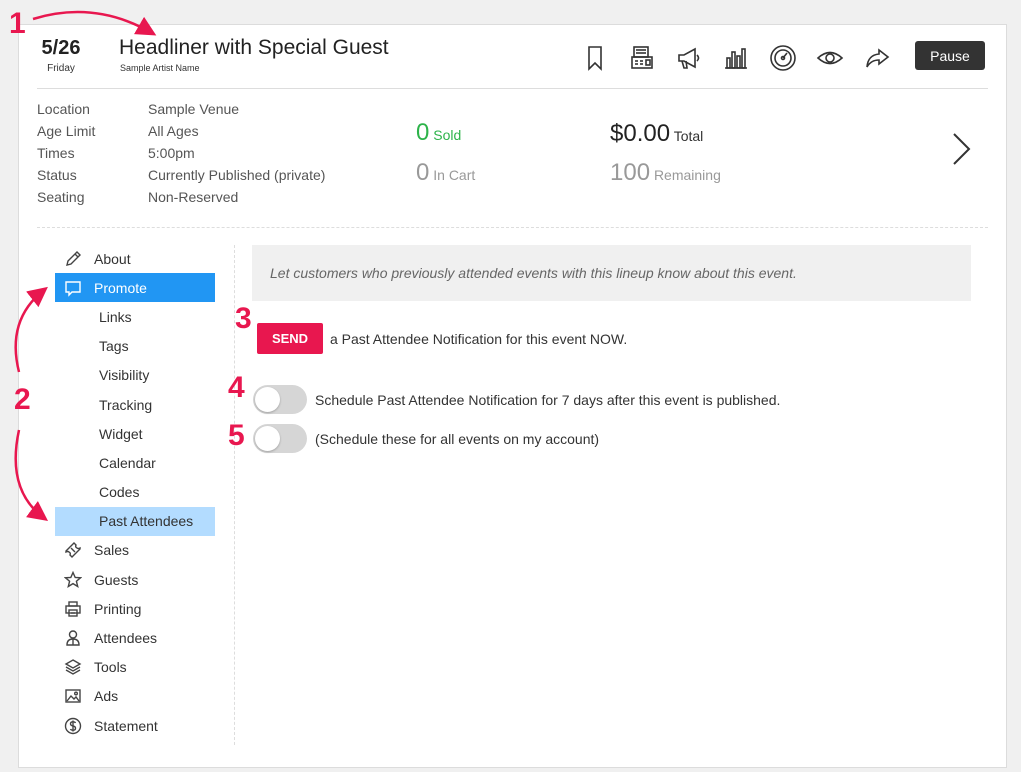 This screenshot has width=1021, height=772. What do you see at coordinates (135, 667) in the screenshot?
I see `sidebar-item-tools: Tools` at bounding box center [135, 667].